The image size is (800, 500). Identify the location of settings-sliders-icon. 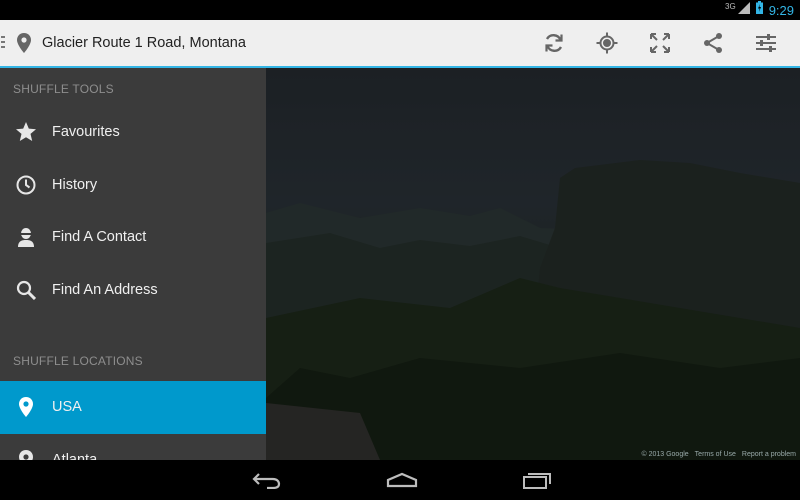
(765, 43).